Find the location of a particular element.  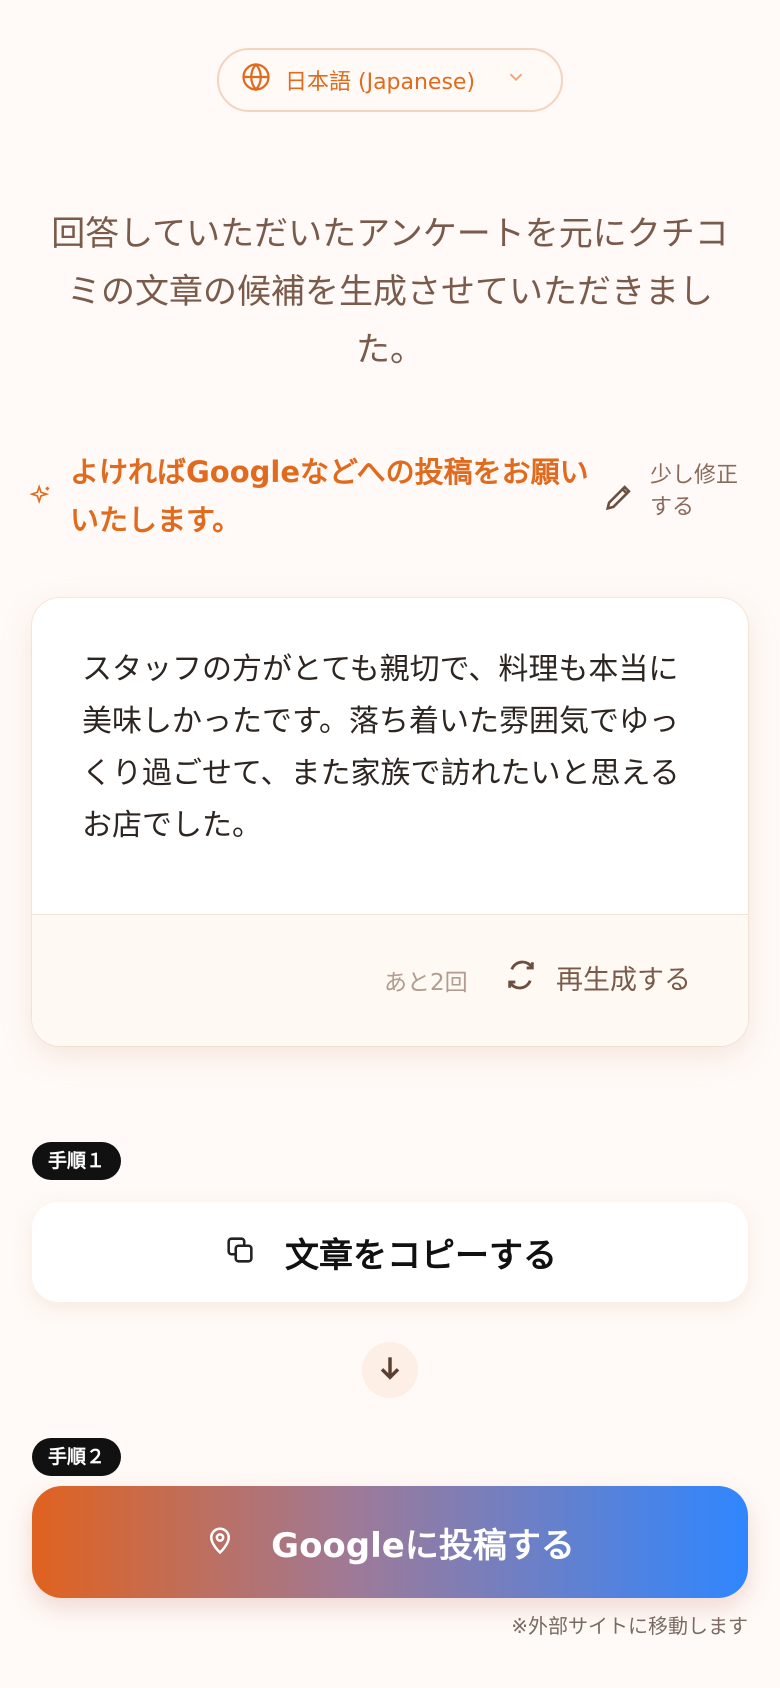

refresh-icon is located at coordinates (521, 977).